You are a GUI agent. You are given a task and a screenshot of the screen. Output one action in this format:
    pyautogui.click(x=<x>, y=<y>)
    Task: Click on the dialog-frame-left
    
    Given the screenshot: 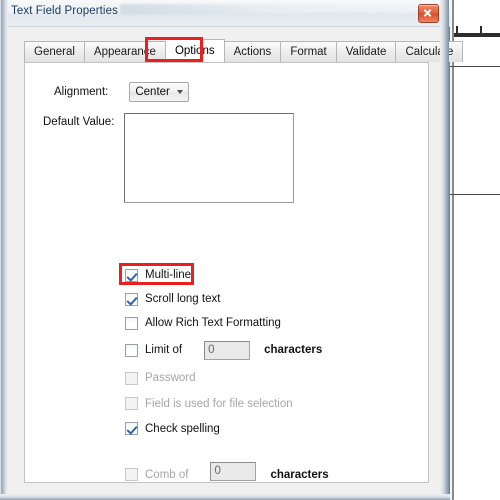 What is the action you would take?
    pyautogui.click(x=4, y=250)
    